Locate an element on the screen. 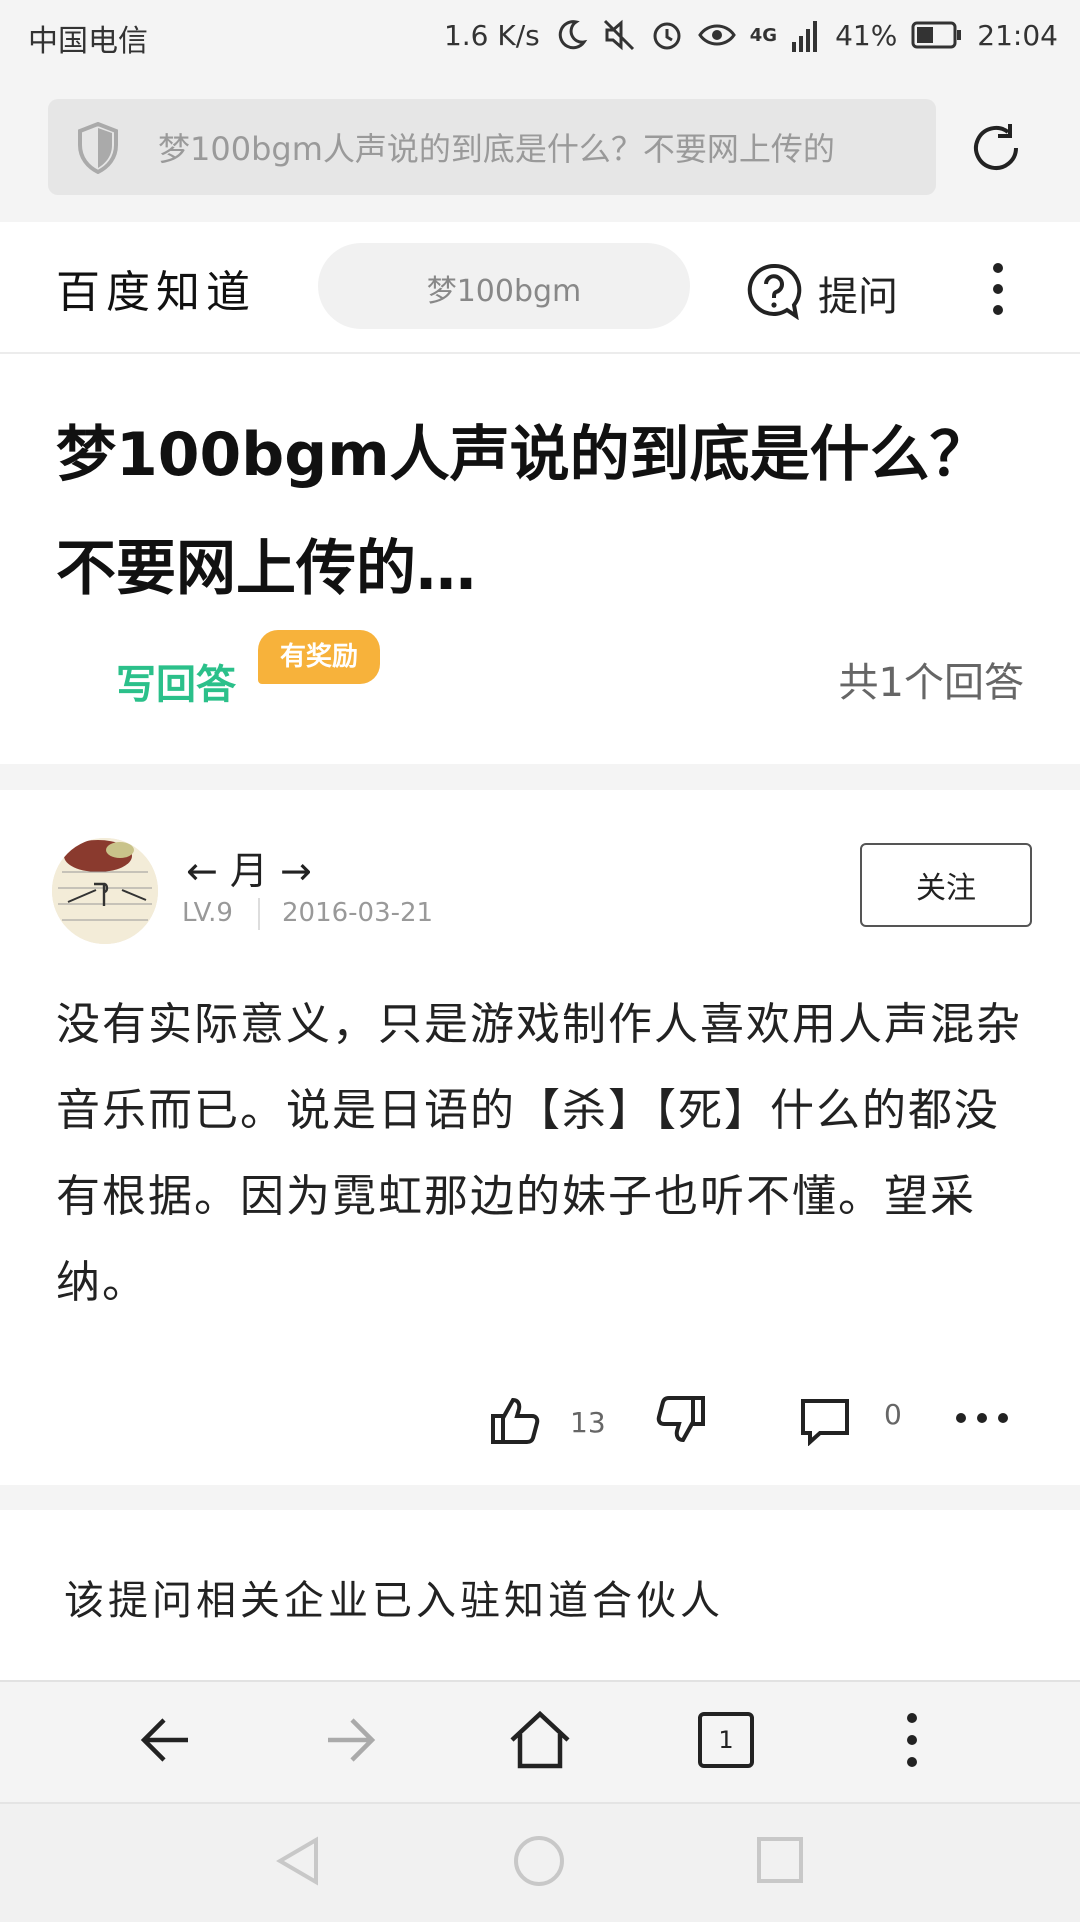 This screenshot has height=1922, width=1080. menu-icon is located at coordinates (912, 1740).